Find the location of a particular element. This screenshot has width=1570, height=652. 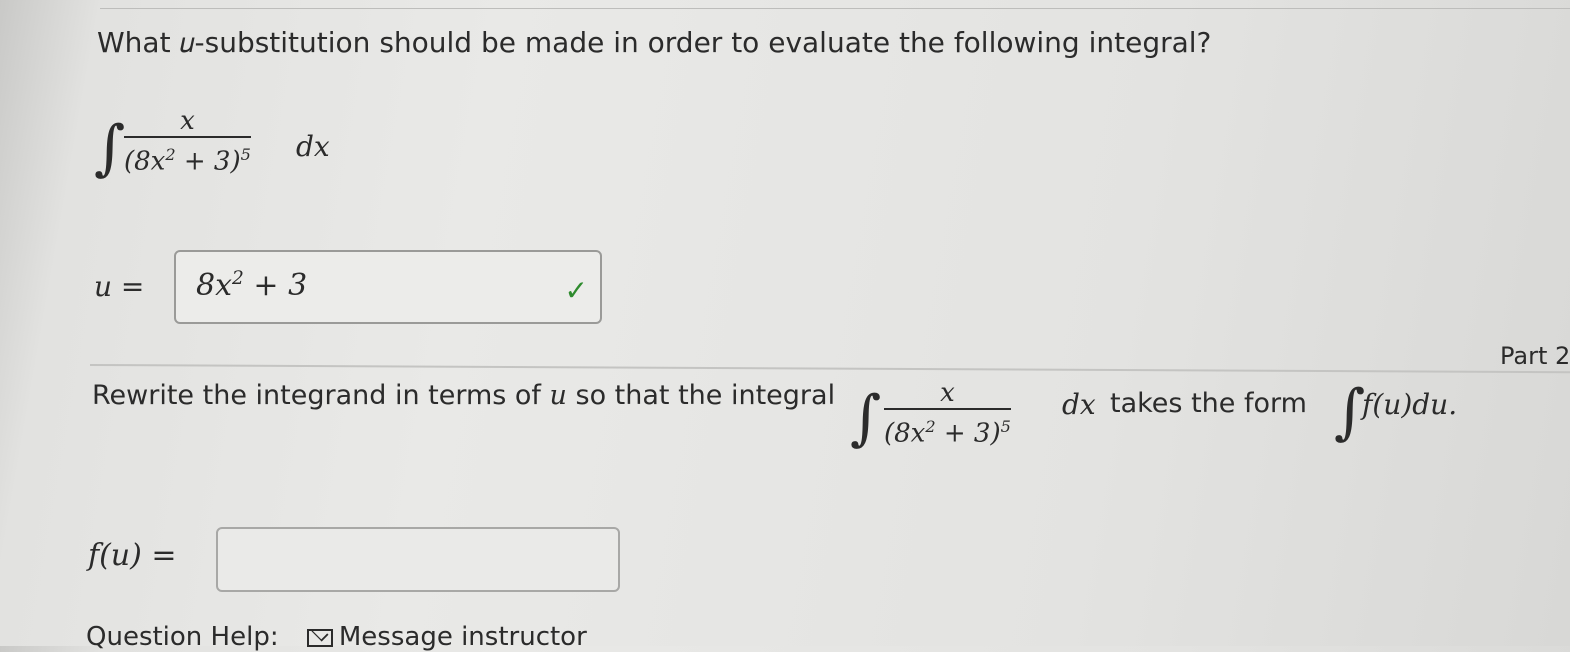

top-divider is located at coordinates (835, 8).